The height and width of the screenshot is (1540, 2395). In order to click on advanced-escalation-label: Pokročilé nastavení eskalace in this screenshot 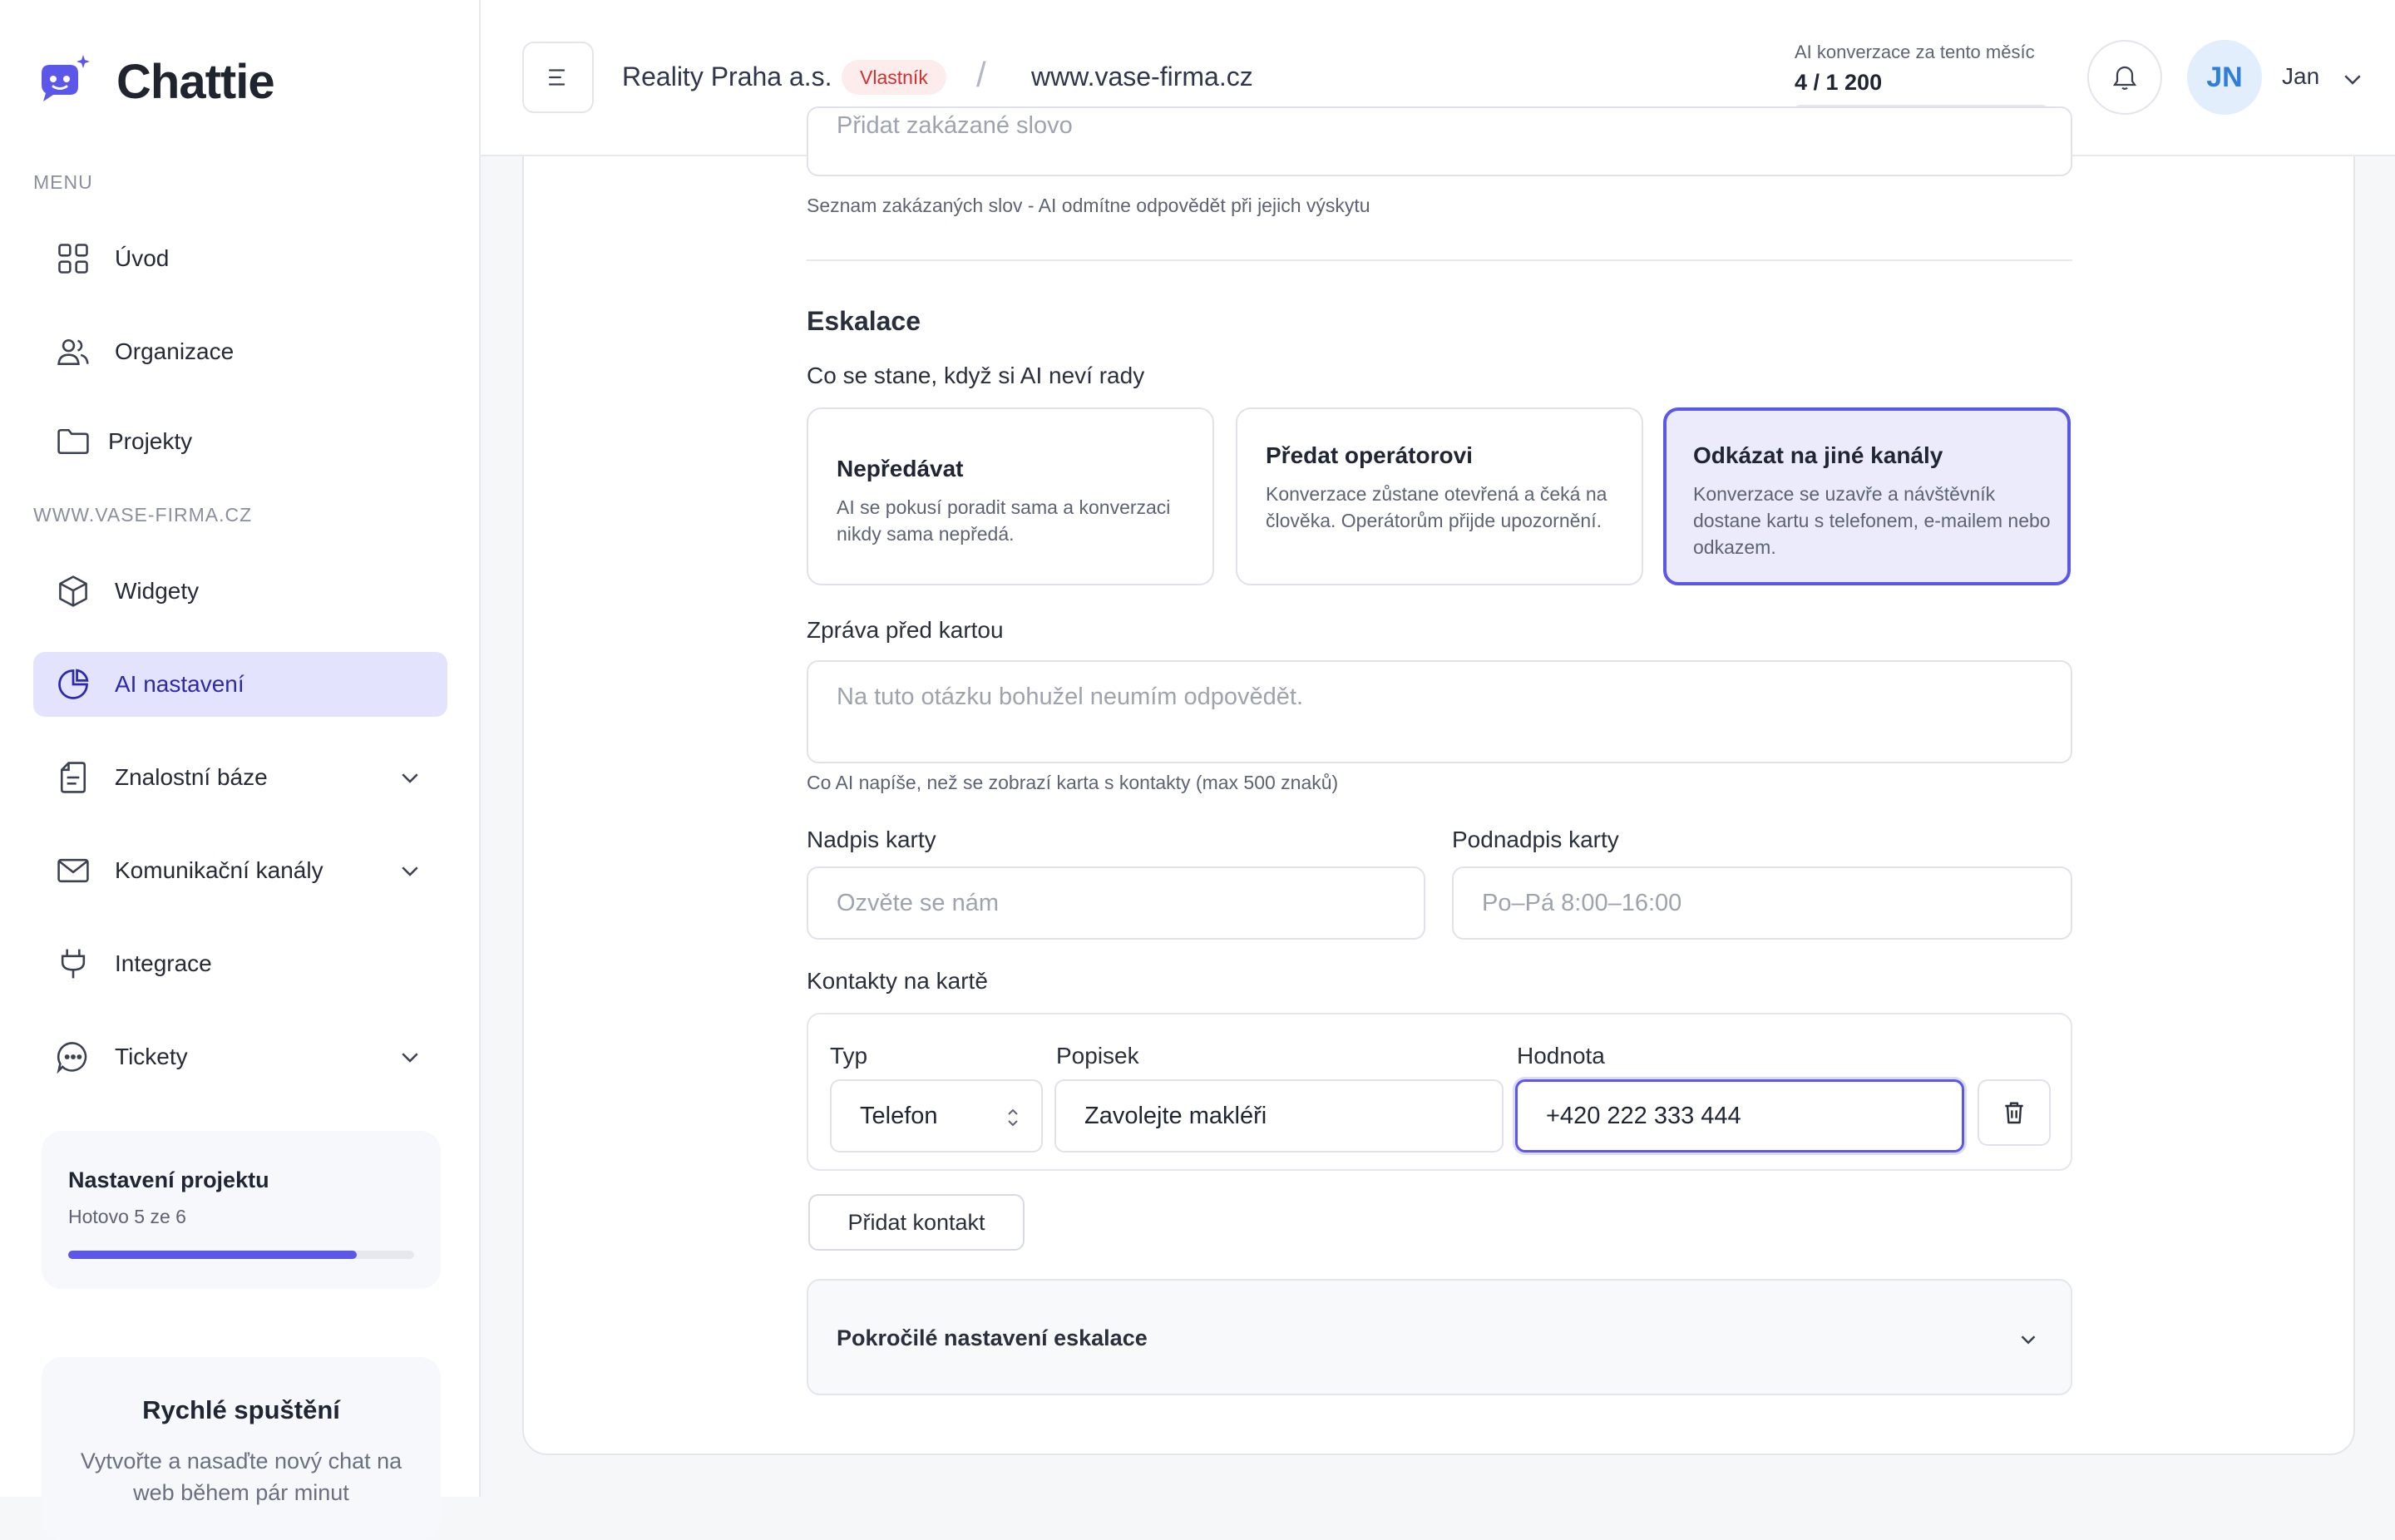, I will do `click(992, 1337)`.